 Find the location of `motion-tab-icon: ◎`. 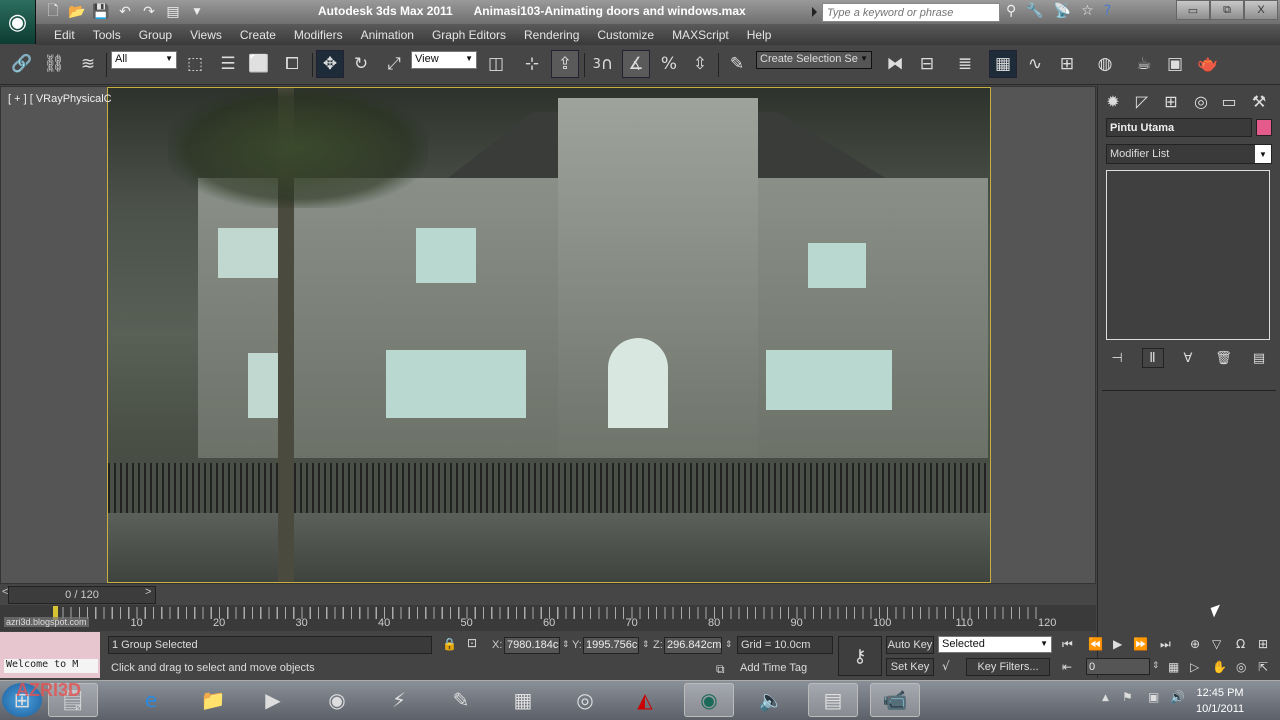

motion-tab-icon: ◎ is located at coordinates (1201, 101).